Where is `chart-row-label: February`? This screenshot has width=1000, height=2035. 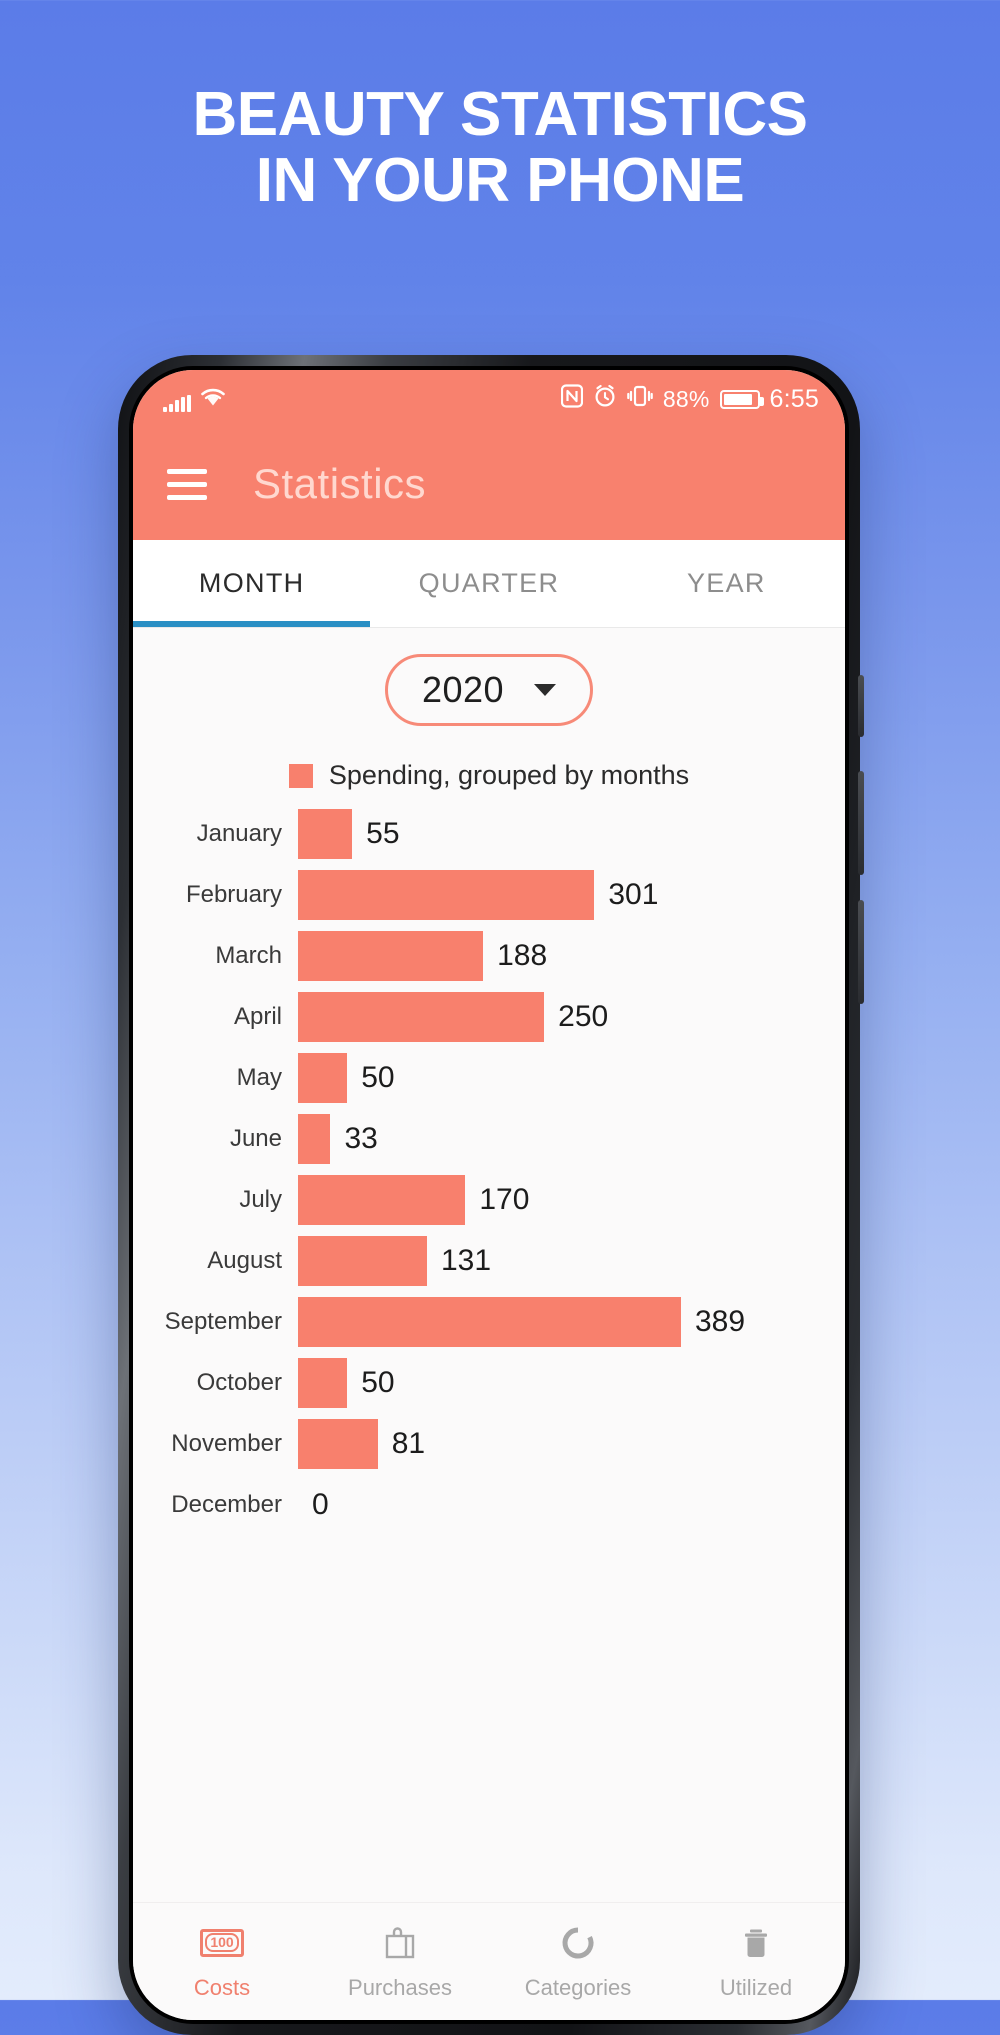
chart-row-label: February is located at coordinates (233, 894).